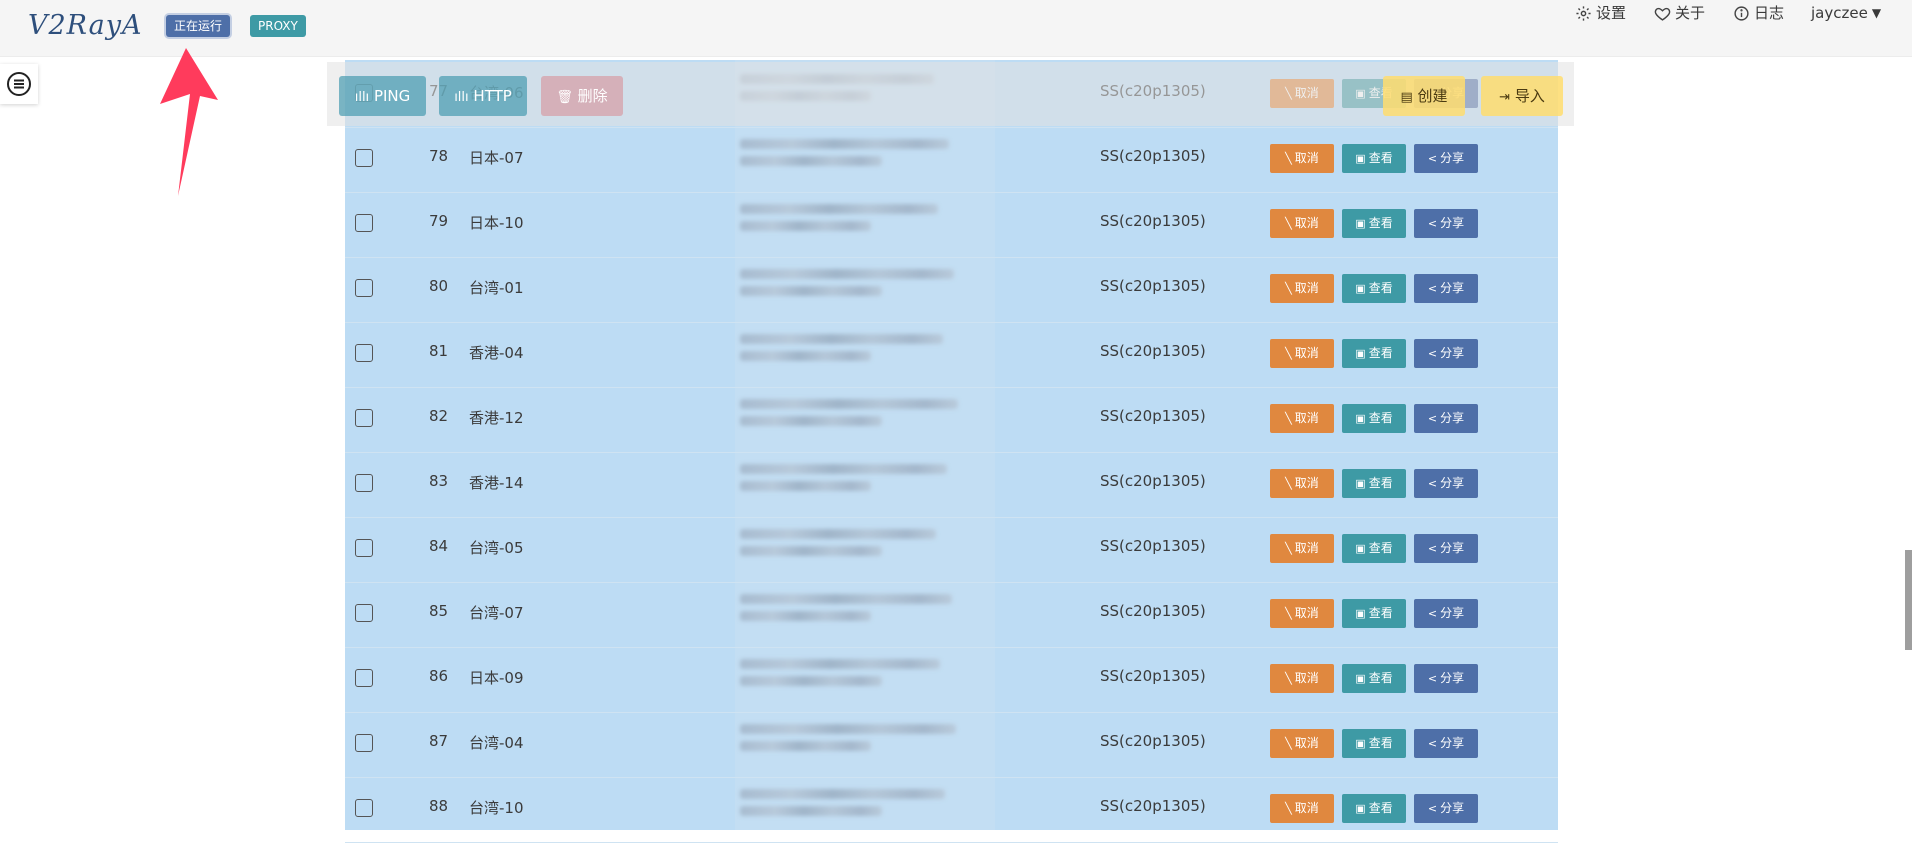  I want to click on nav-log: 日志, so click(1758, 13).